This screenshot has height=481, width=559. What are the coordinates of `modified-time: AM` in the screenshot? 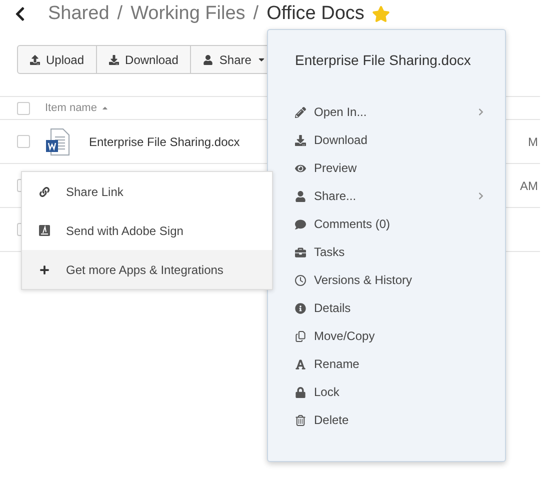 It's located at (529, 186).